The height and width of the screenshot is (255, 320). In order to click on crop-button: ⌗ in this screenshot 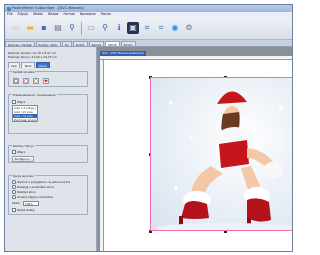, I will do `click(147, 28)`.